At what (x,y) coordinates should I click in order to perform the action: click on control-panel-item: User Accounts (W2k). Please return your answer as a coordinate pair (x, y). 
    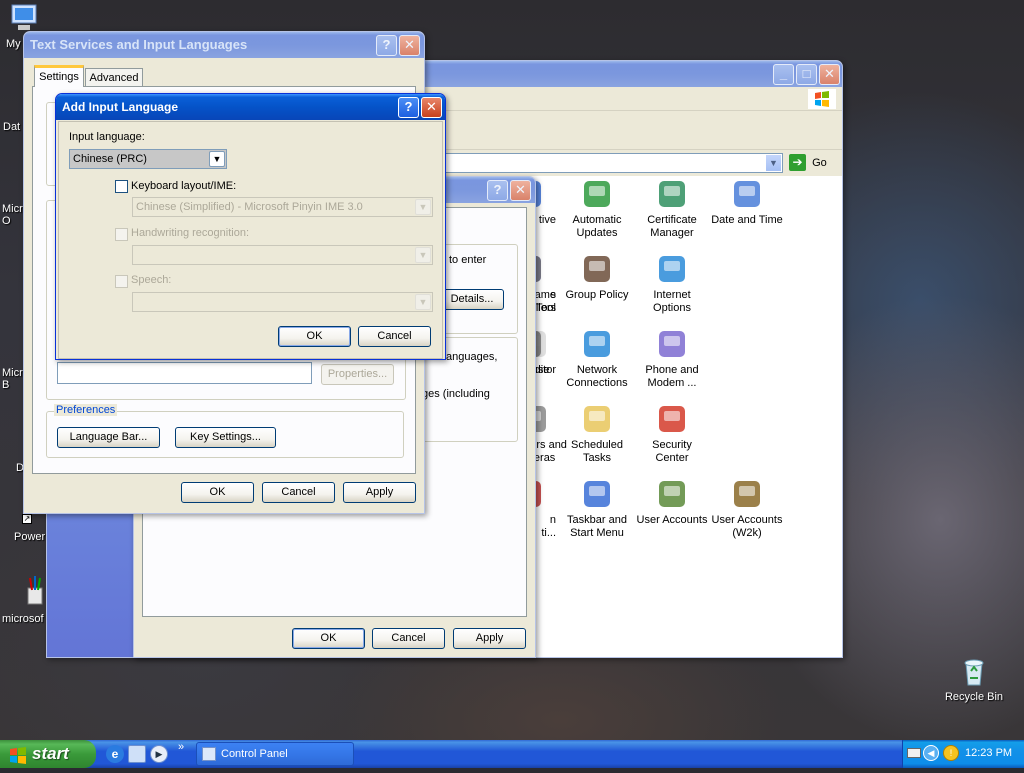
    Looking at the image, I should click on (747, 509).